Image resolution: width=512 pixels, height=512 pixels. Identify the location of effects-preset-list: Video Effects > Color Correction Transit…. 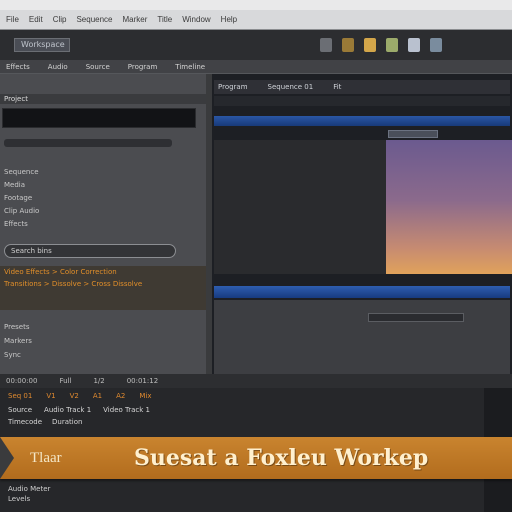
(103, 288).